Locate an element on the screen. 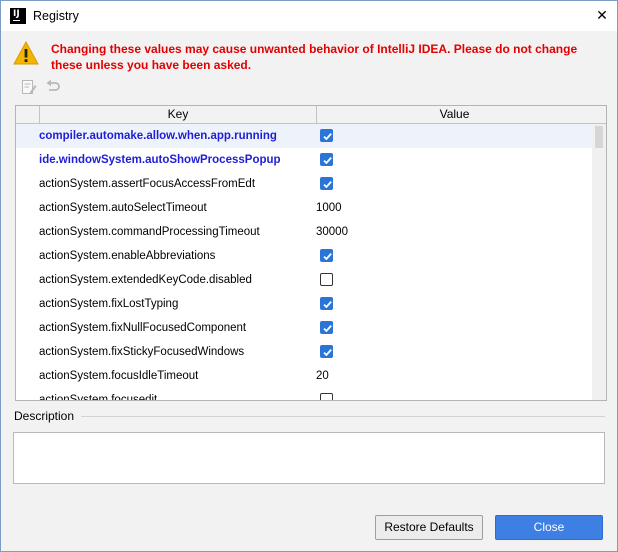 Image resolution: width=618 pixels, height=552 pixels. edit-icon is located at coordinates (29, 87).